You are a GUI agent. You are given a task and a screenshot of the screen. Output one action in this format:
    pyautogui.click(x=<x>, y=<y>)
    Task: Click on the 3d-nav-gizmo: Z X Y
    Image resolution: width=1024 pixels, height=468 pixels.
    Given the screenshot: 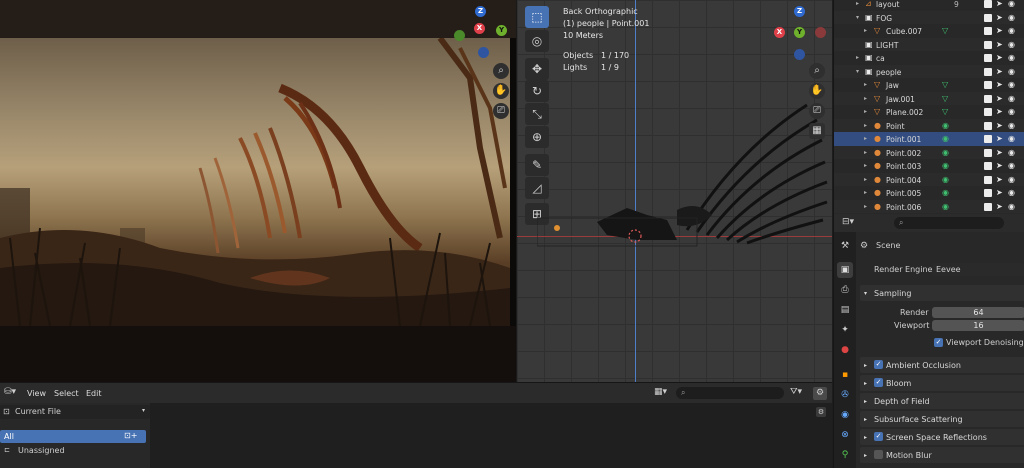 What is the action you would take?
    pyautogui.click(x=802, y=33)
    